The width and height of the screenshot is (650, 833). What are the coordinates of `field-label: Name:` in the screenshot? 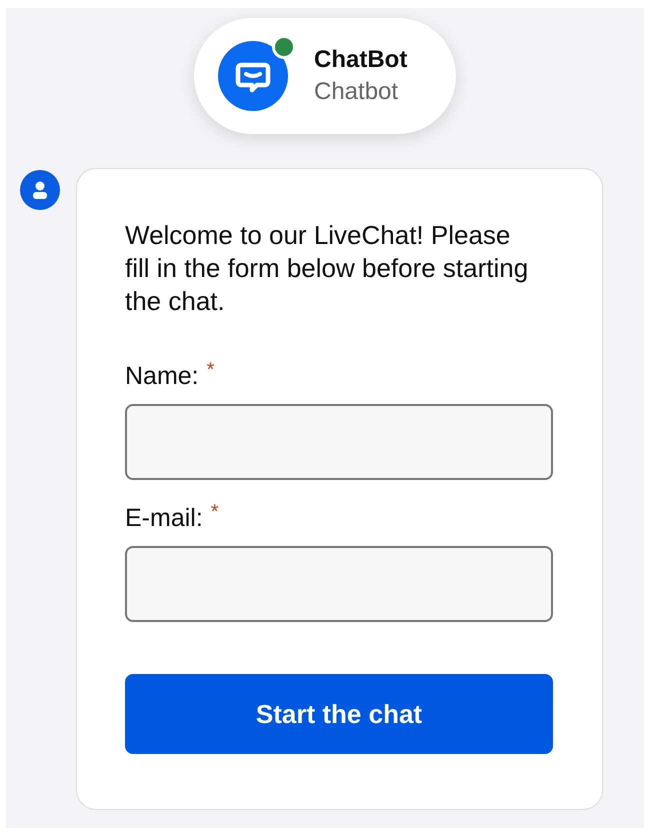 It's located at (162, 376).